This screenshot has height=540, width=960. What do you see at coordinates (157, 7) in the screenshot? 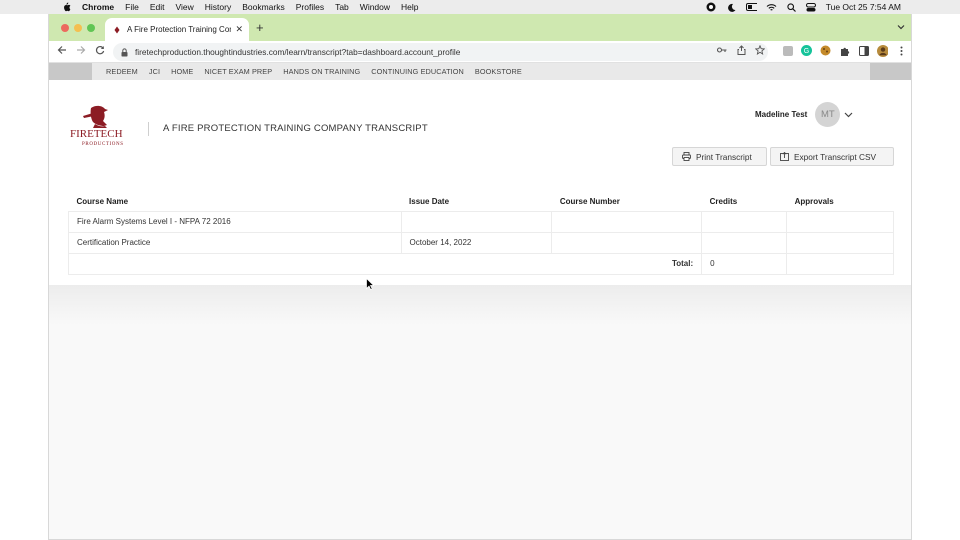
I see `menu-edit: Edit` at bounding box center [157, 7].